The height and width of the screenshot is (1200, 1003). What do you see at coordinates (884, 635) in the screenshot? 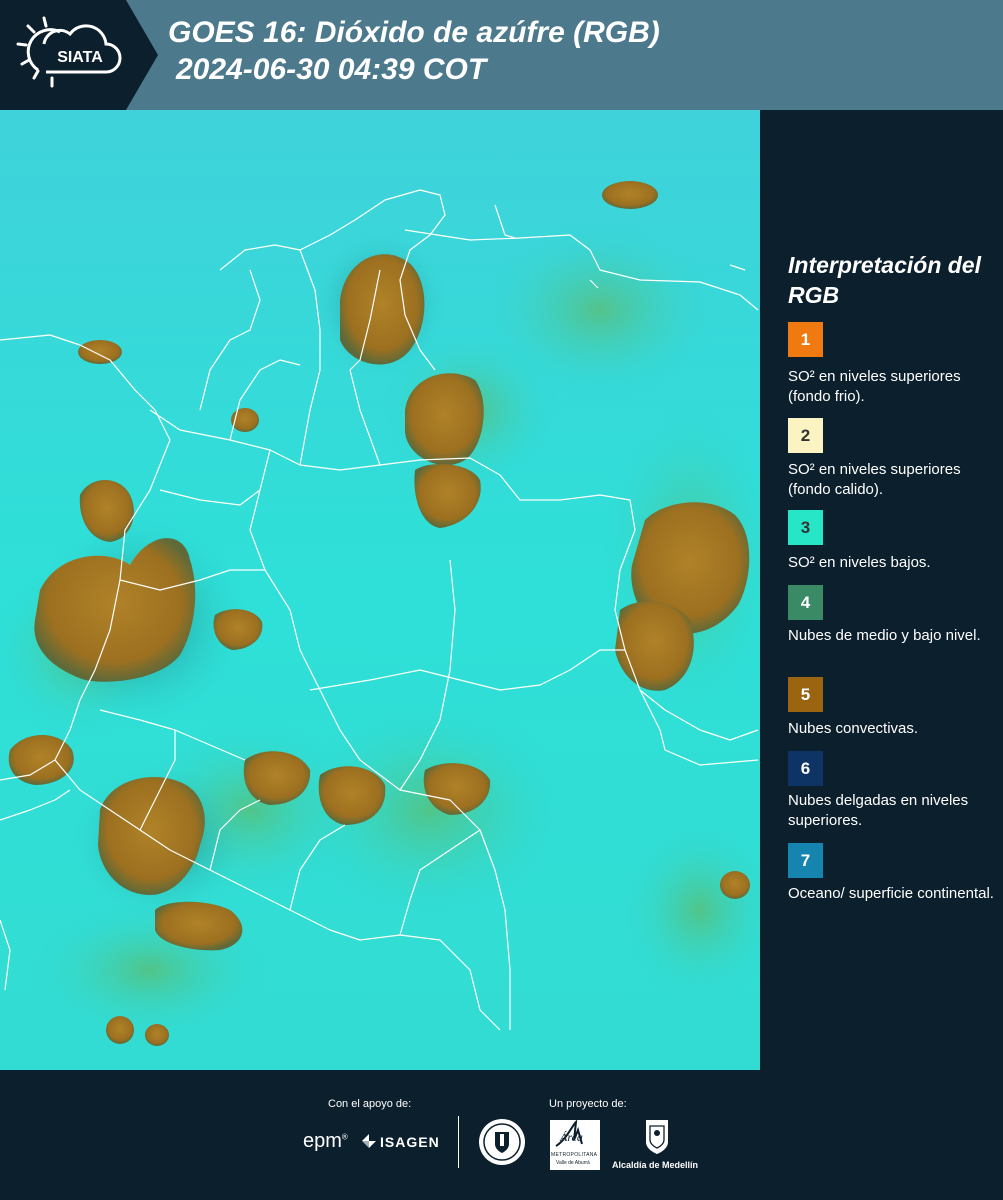
I see `legend-label-4: Nubes de medio y bajo nivel.` at bounding box center [884, 635].